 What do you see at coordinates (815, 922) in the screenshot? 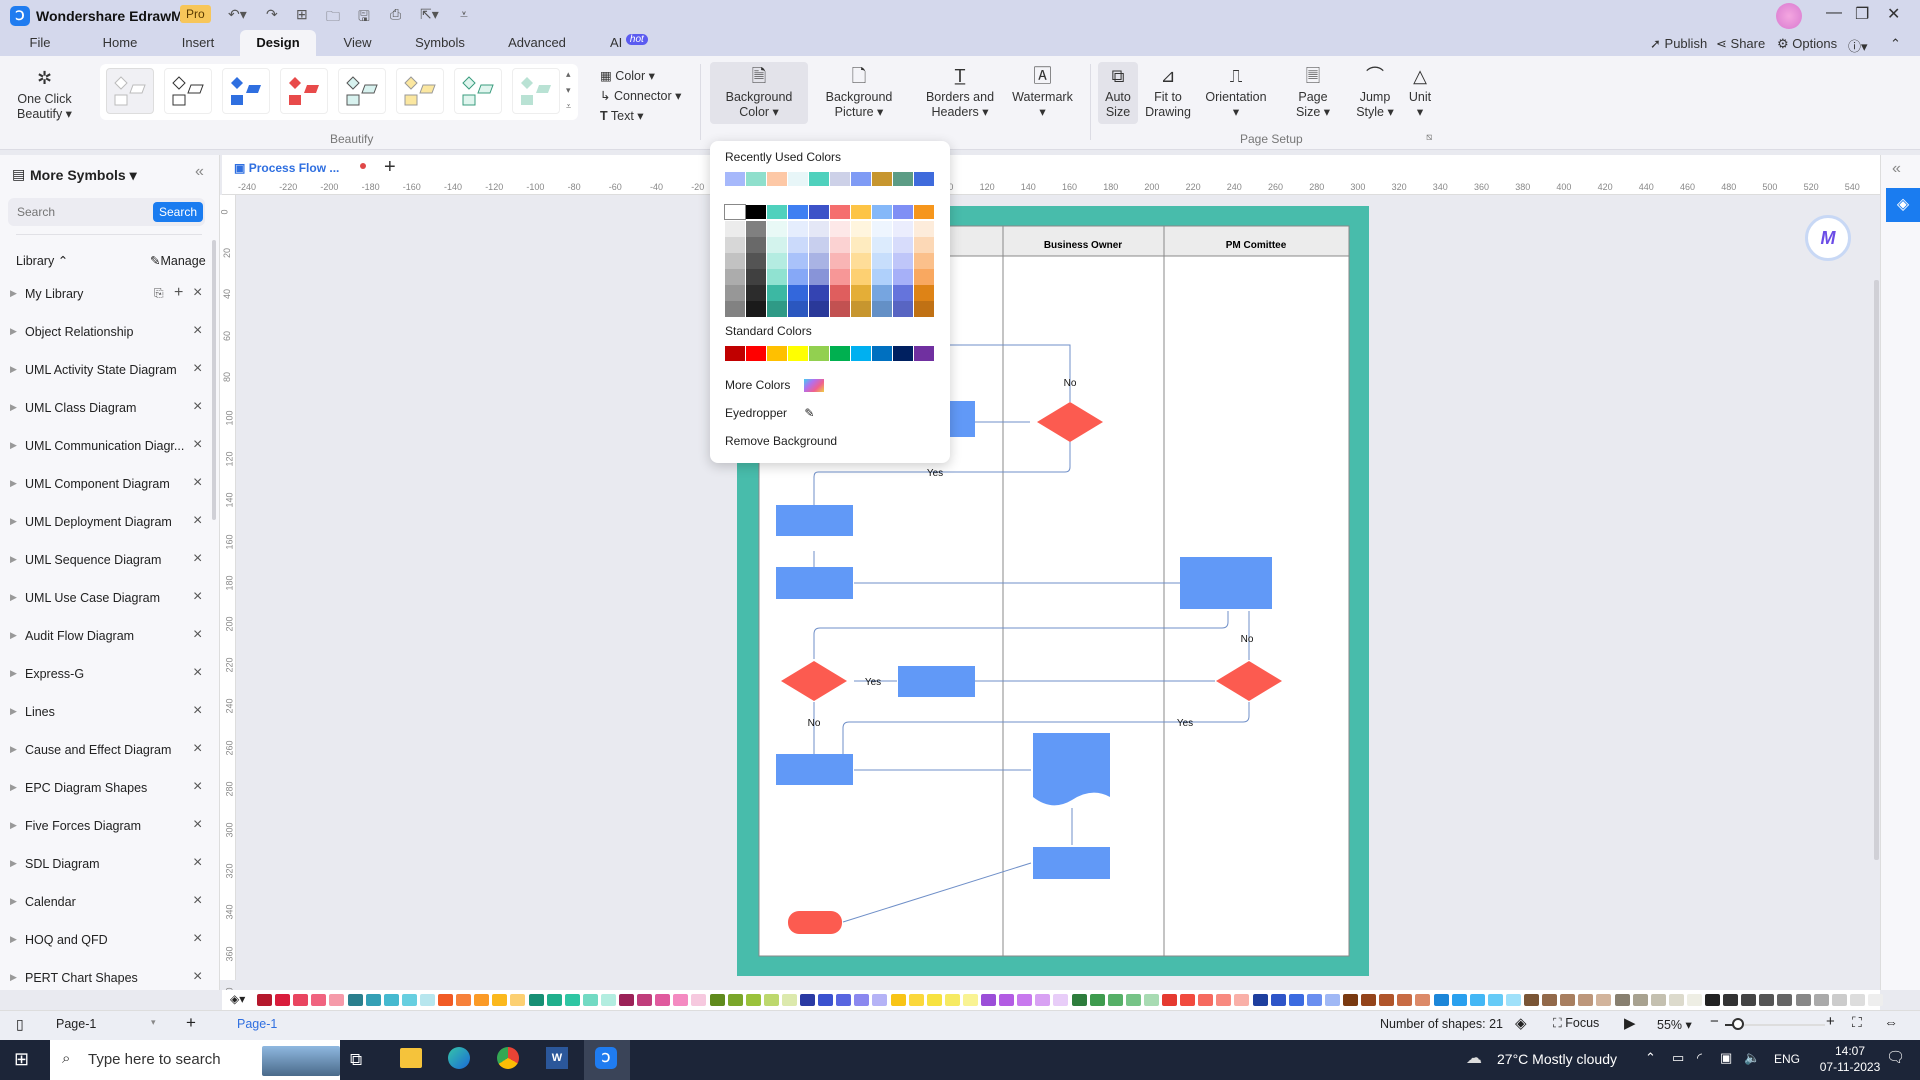
I see `terminator-shape` at bounding box center [815, 922].